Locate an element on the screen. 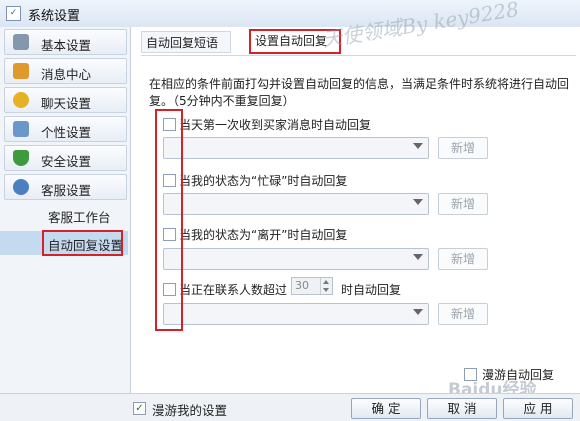  highlight-box-checkboxes is located at coordinates (169, 220).